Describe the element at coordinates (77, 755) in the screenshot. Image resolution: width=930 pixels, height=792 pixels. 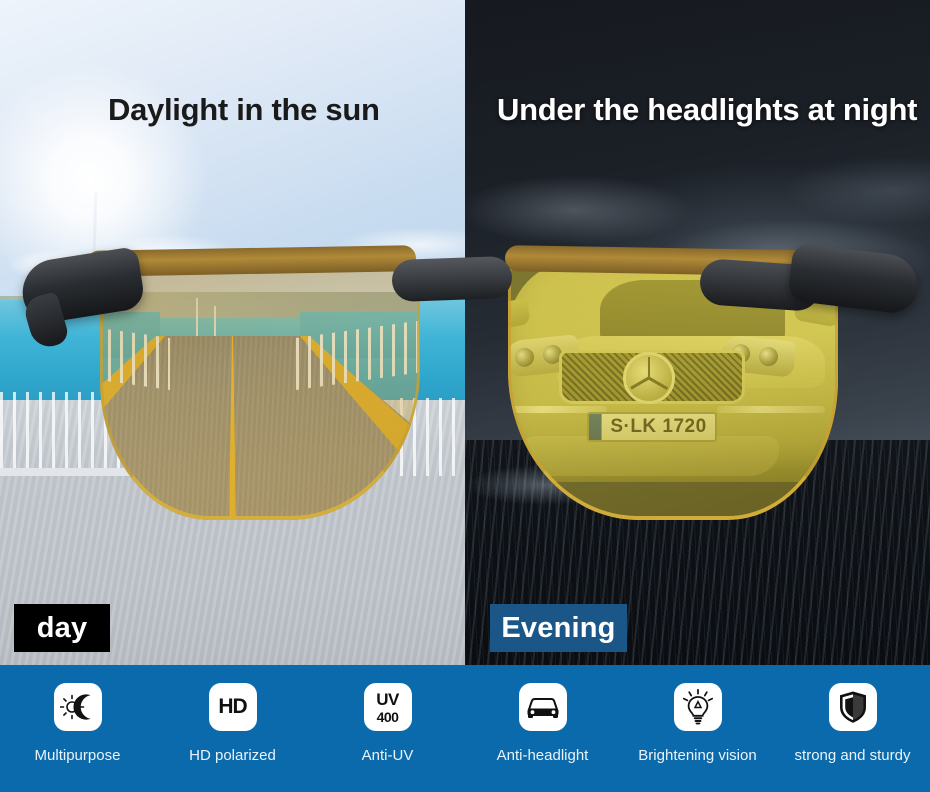
I see `feature-label: Multipurpose` at that location.